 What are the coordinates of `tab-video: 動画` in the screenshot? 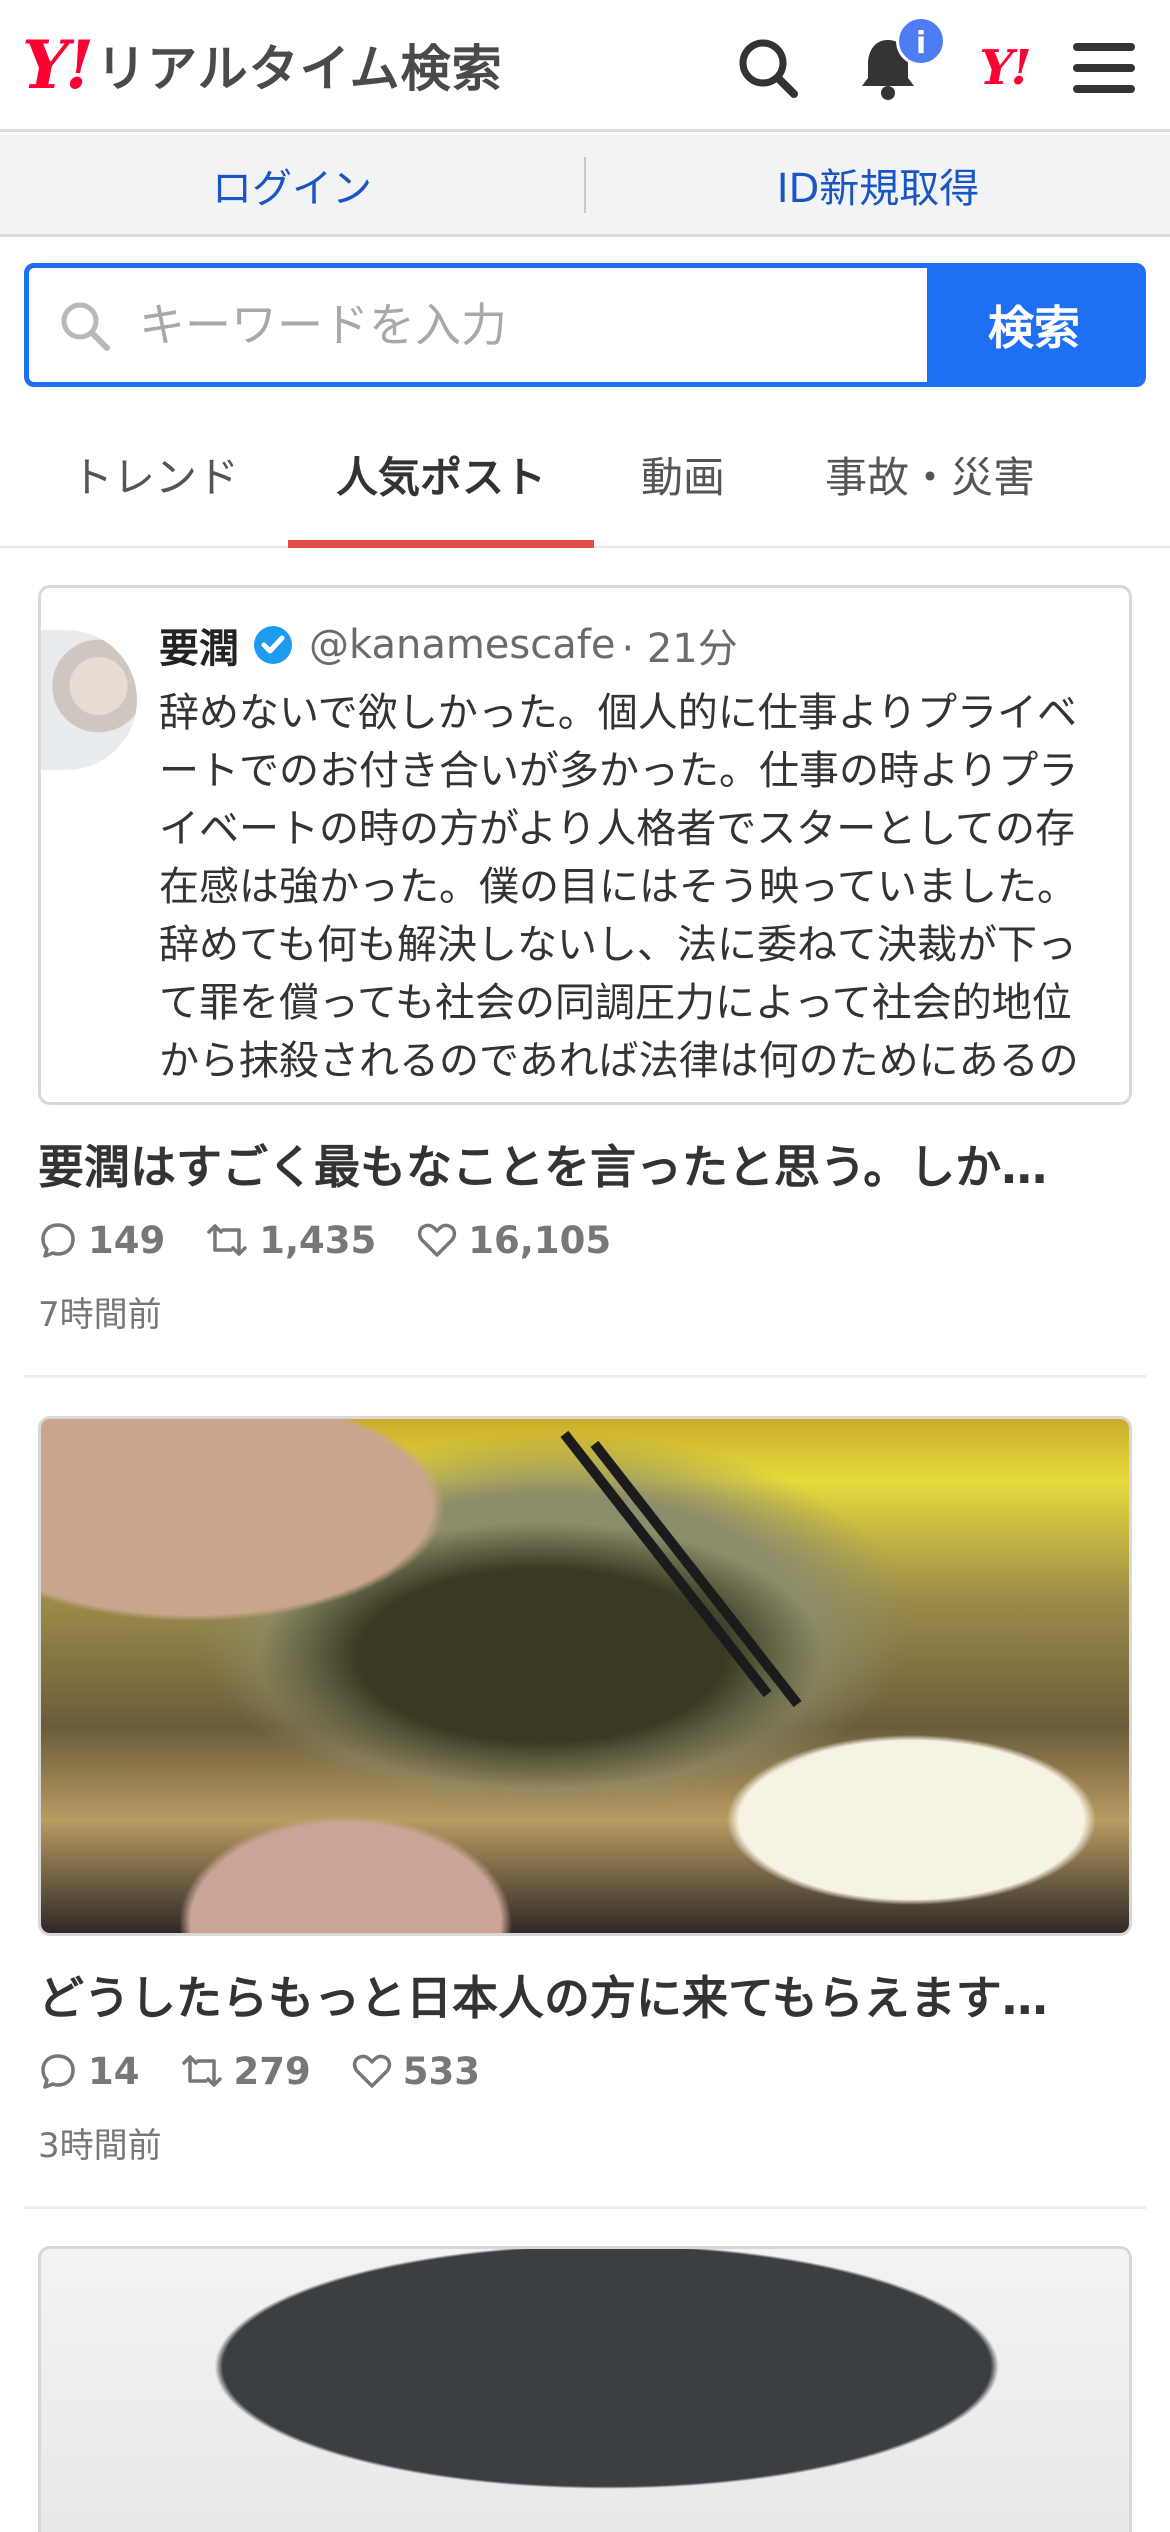 It's located at (683, 474).